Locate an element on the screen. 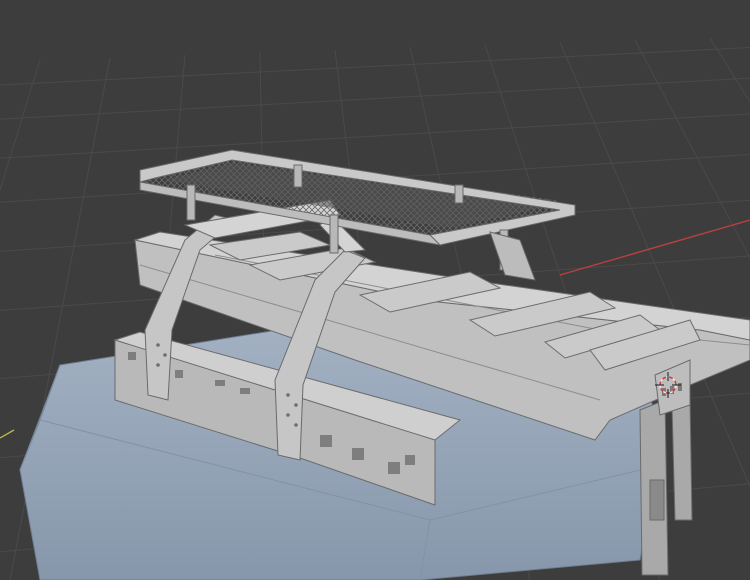 This screenshot has width=750, height=580. rear-support is located at coordinates (666, 486).